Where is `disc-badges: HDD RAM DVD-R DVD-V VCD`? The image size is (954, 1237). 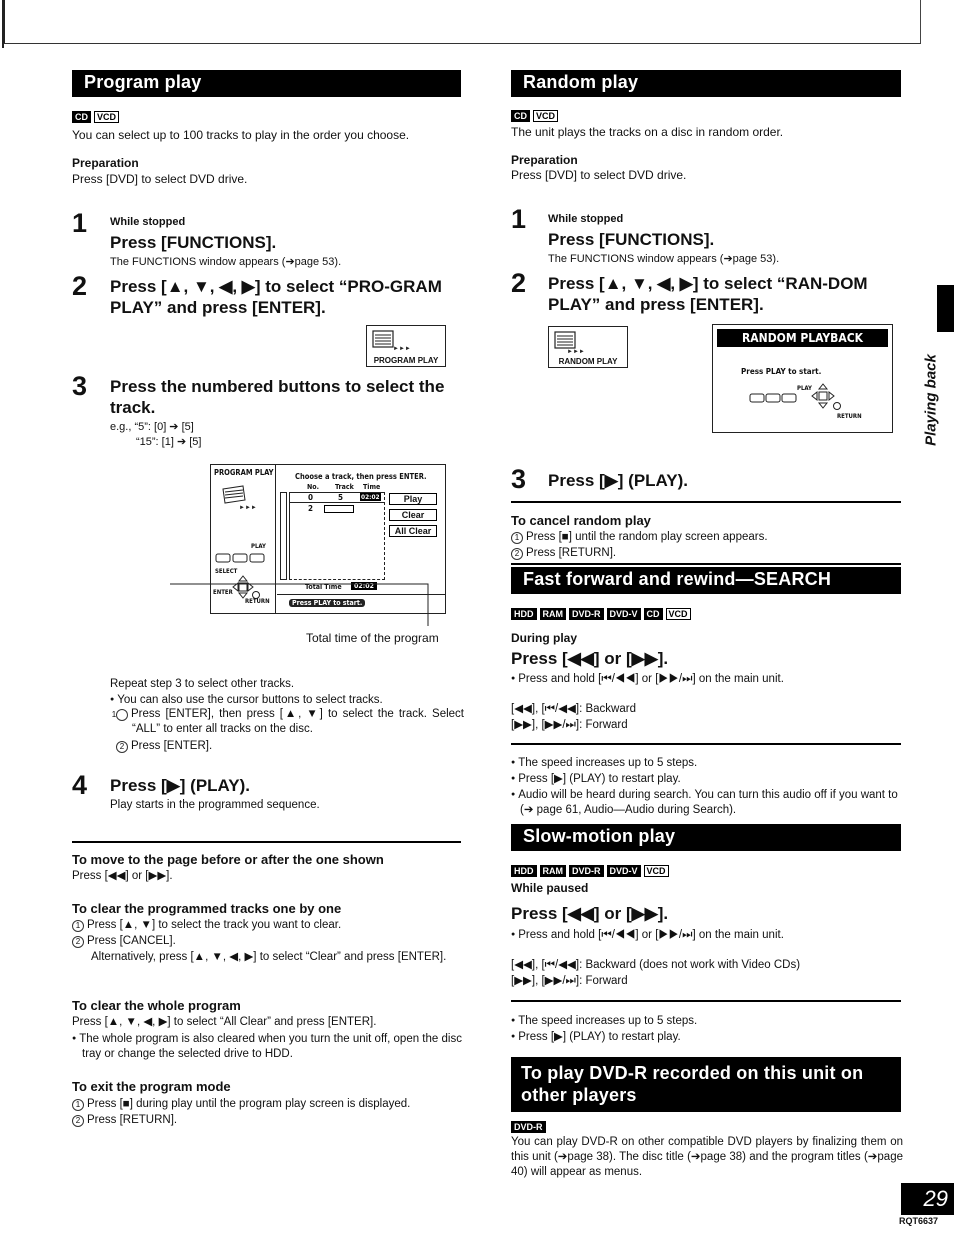 disc-badges: HDD RAM DVD-R DVD-V VCD is located at coordinates (590, 871).